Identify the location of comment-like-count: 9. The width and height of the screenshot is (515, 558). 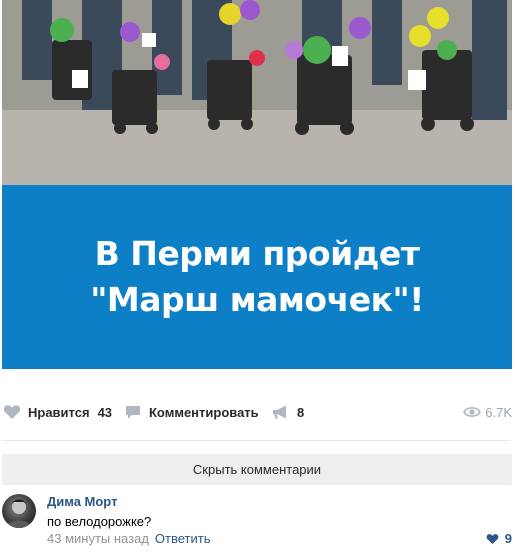
(508, 538).